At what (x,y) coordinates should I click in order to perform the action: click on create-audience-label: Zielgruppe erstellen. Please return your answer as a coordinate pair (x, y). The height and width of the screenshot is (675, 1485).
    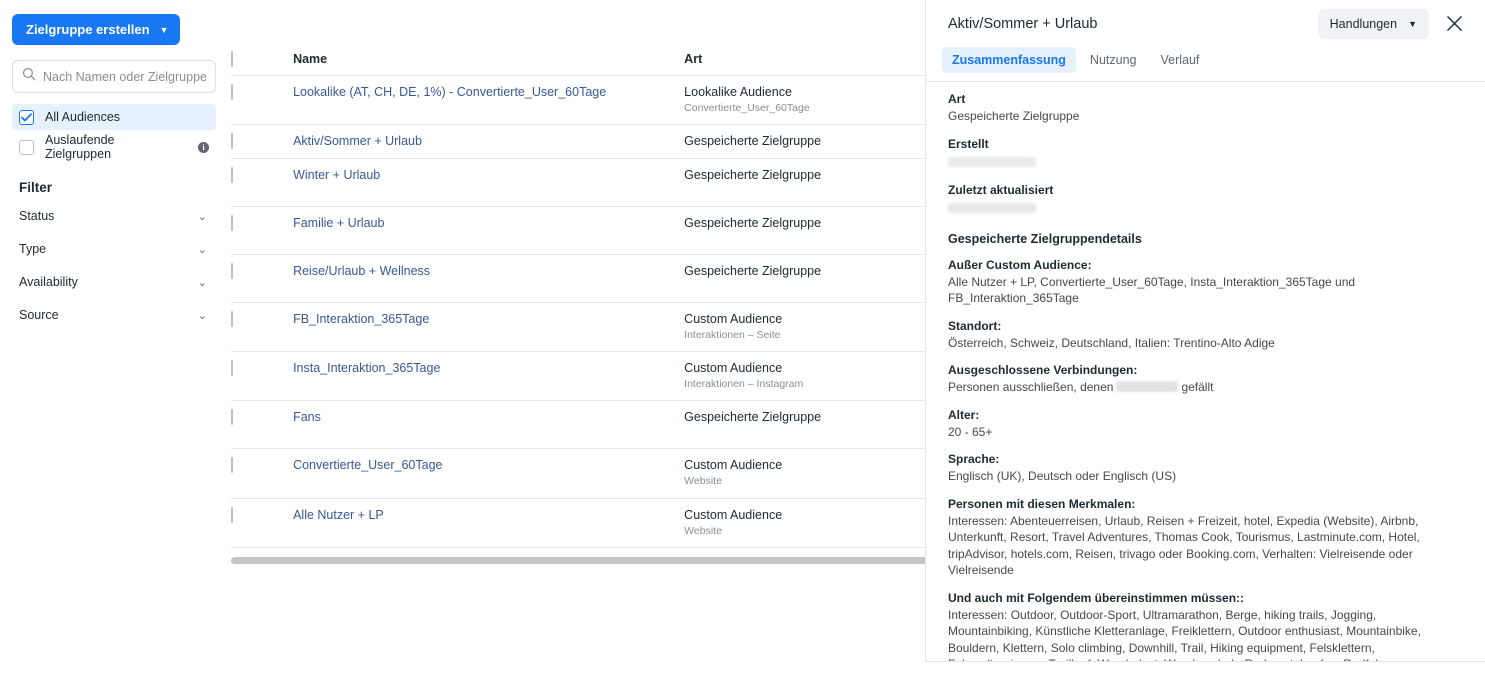
    Looking at the image, I should click on (88, 29).